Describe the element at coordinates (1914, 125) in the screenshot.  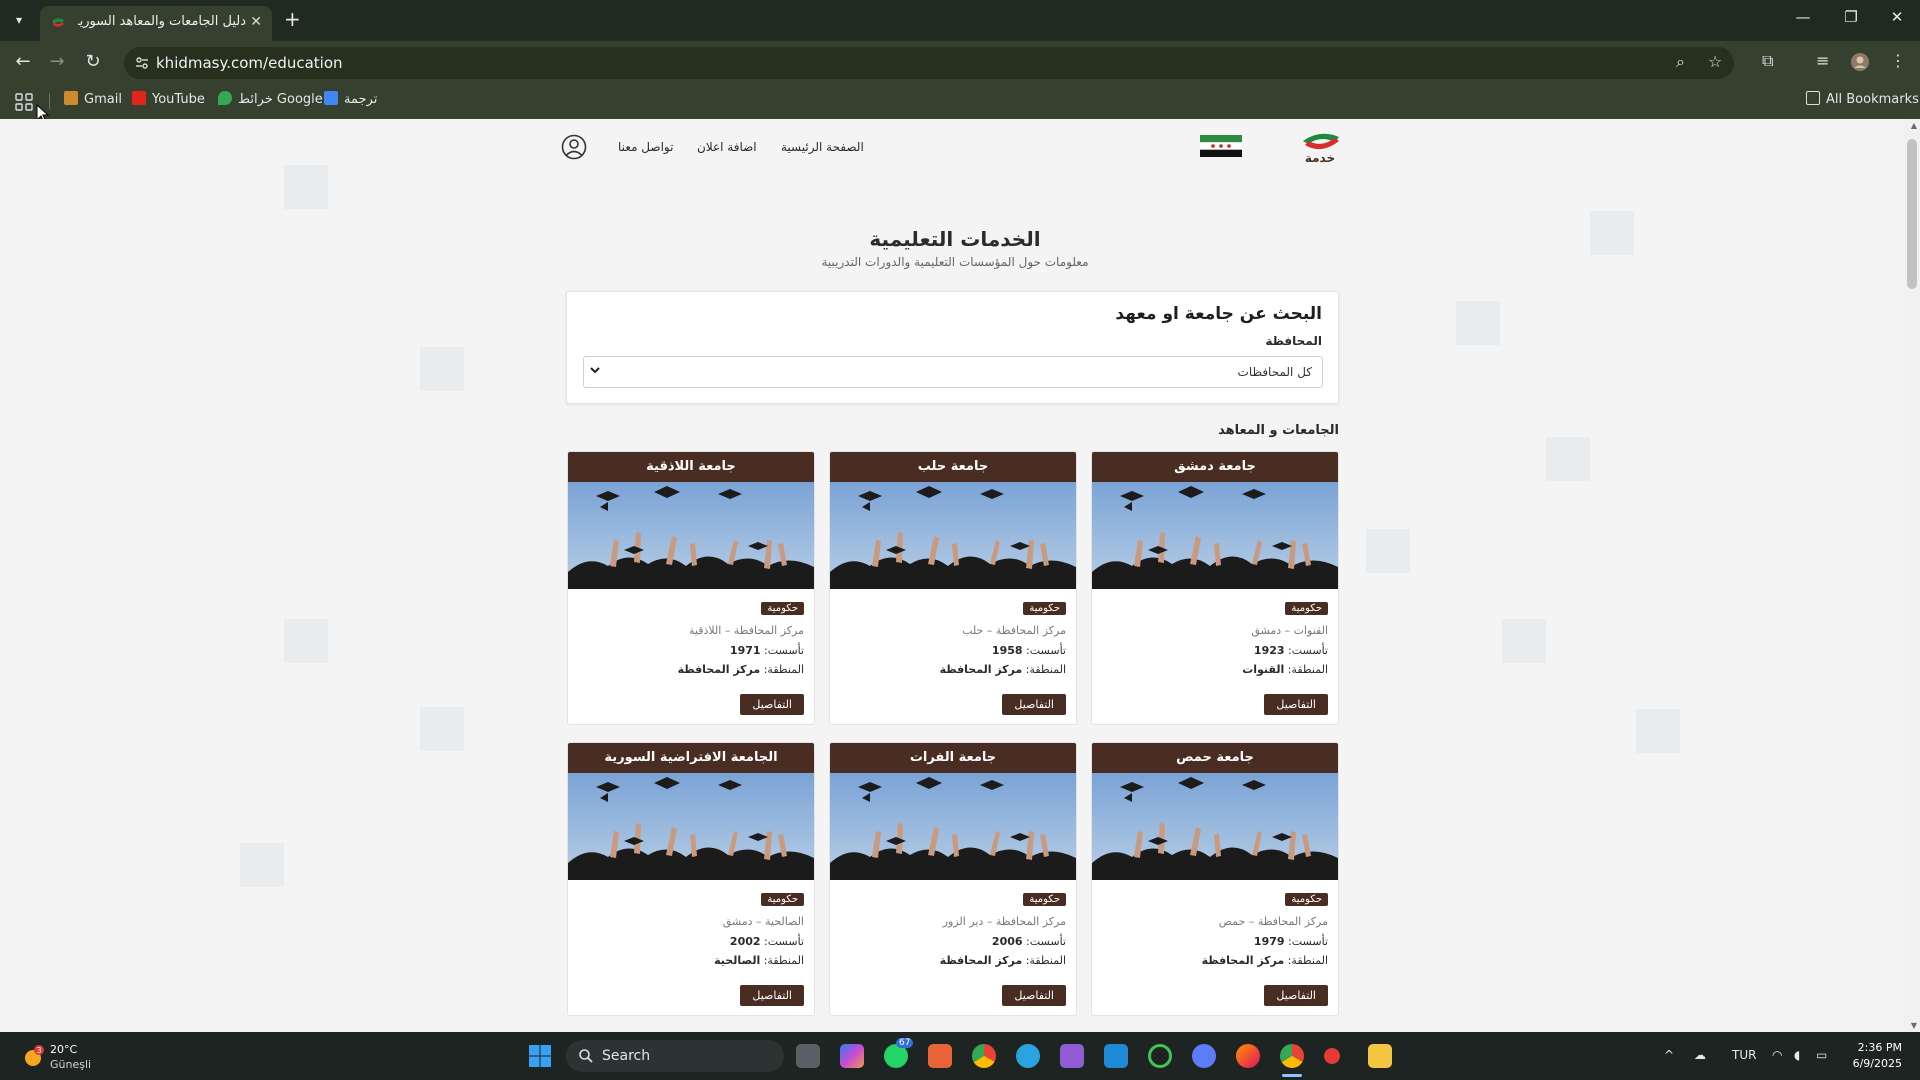
I see `scroll-up-icon: ▲` at that location.